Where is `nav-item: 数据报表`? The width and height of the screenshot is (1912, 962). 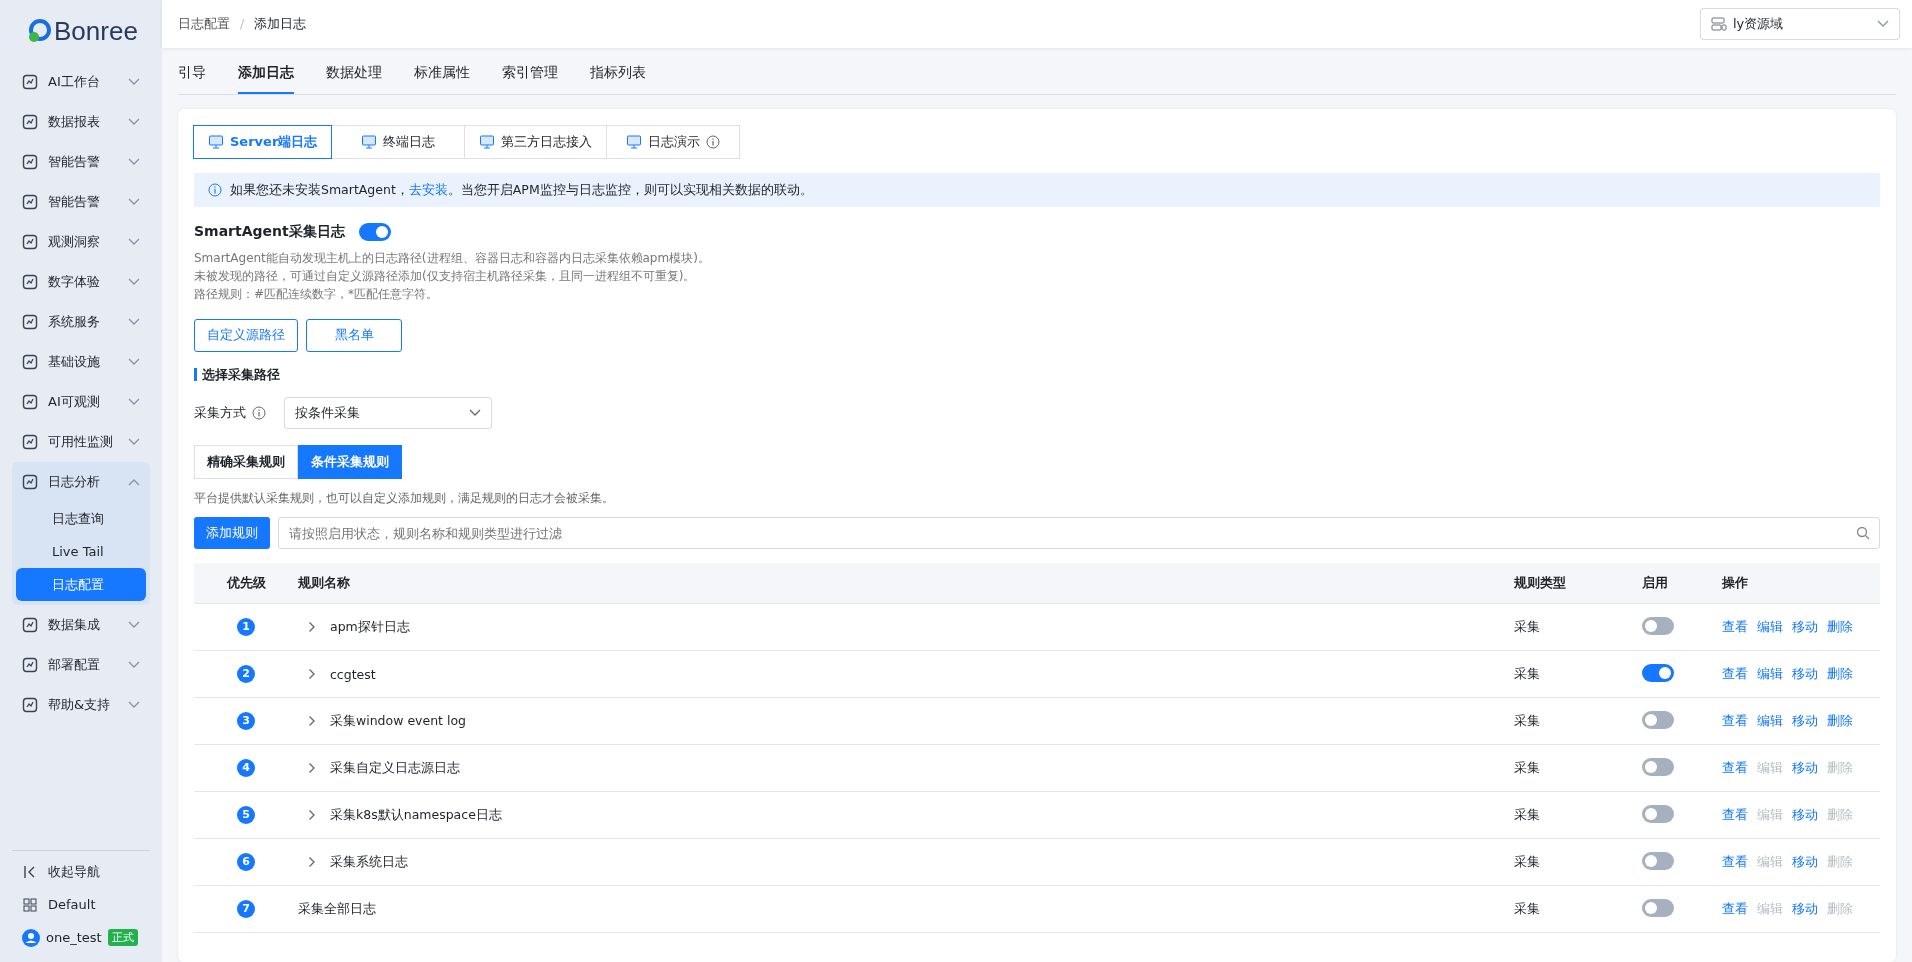 nav-item: 数据报表 is located at coordinates (81, 122).